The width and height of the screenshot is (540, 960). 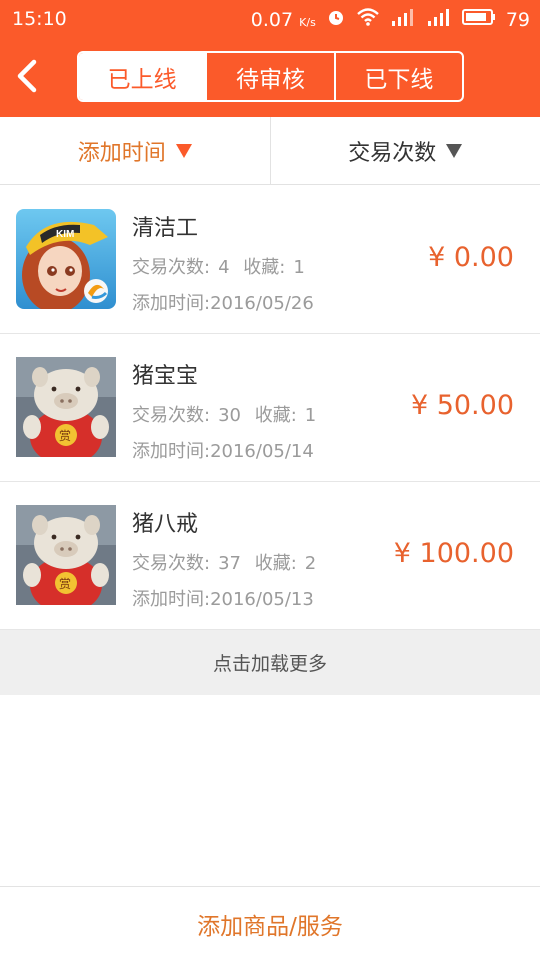 I want to click on item-date: 添加时间:2016/05/14, so click(x=223, y=450).